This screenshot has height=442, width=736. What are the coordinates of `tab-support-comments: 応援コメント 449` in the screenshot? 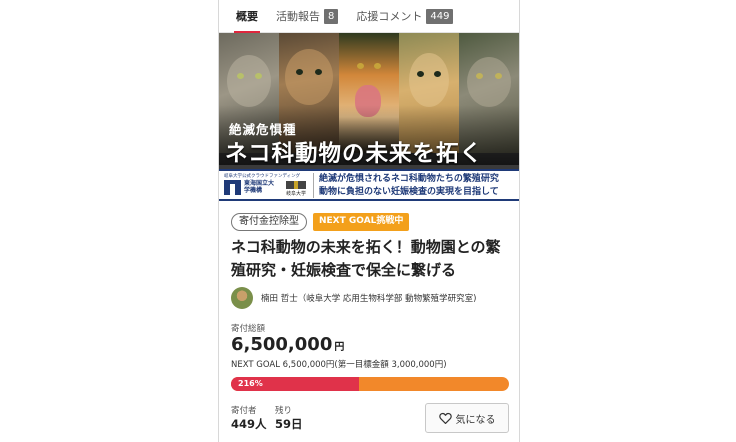 It's located at (405, 16).